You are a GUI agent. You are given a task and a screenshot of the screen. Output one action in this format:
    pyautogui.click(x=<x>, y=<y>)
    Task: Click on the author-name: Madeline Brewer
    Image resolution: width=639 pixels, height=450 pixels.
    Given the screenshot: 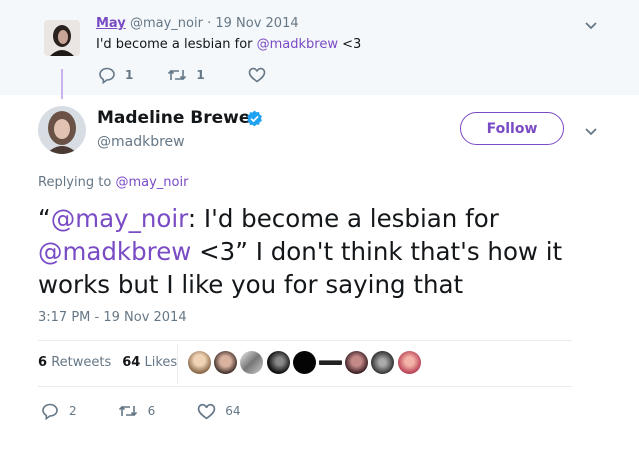 What is the action you would take?
    pyautogui.click(x=178, y=118)
    